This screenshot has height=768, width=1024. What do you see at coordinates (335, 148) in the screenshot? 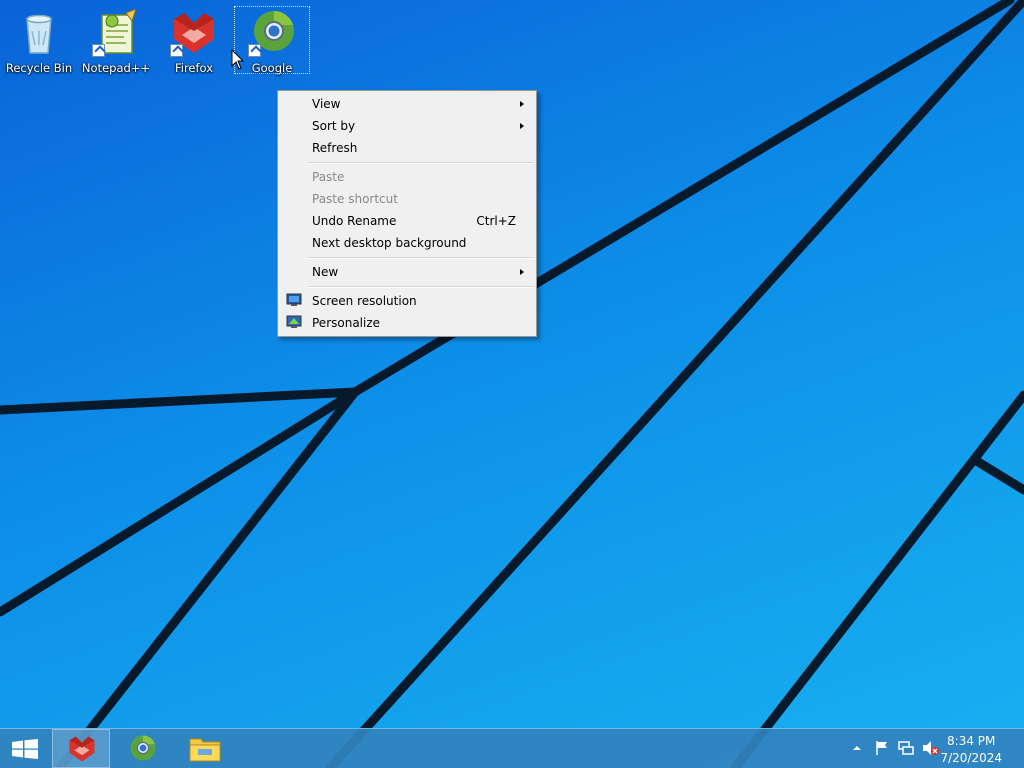
I see `menu-item-label: Refresh` at bounding box center [335, 148].